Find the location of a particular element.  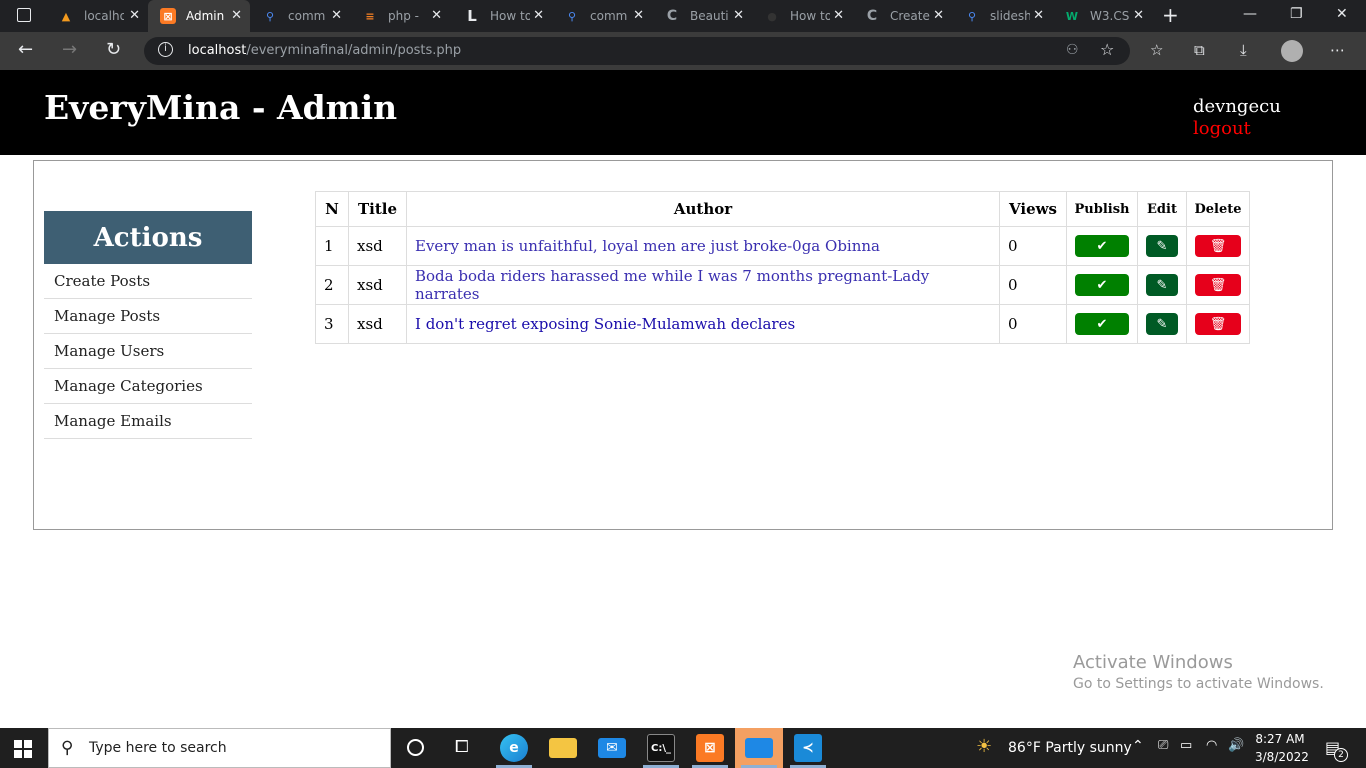

close-window-icon: ✕ is located at coordinates (1342, 14).